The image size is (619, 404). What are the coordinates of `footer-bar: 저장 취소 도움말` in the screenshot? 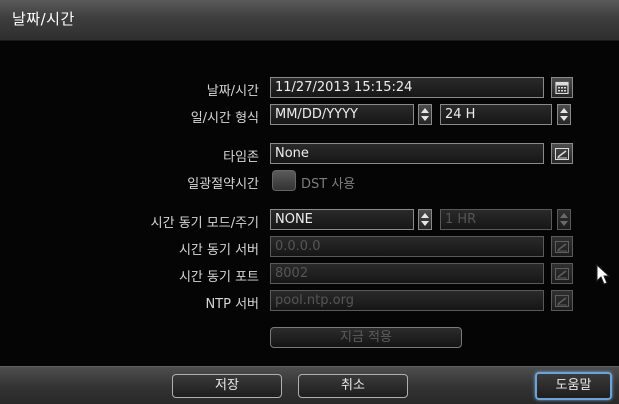 It's located at (309, 385).